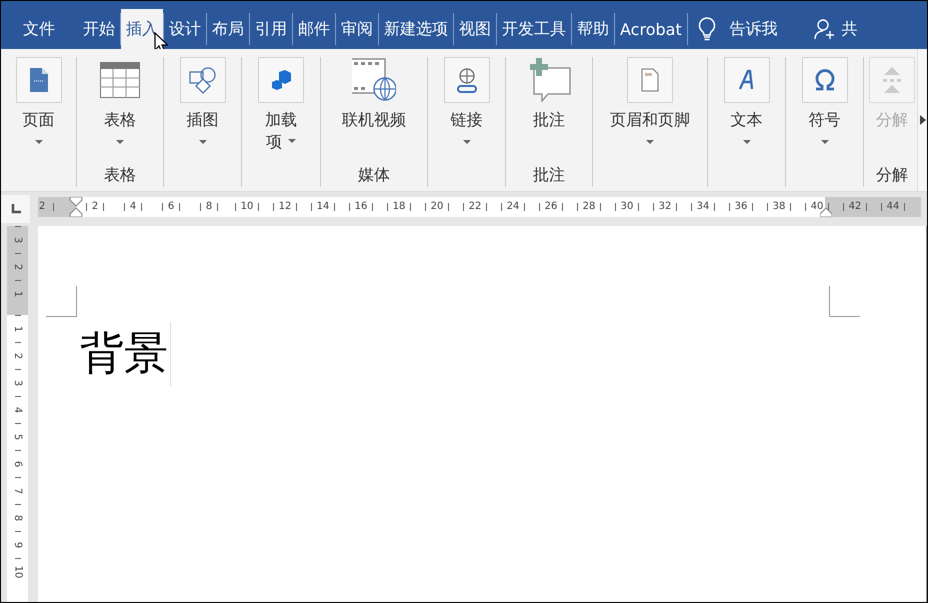 Image resolution: width=928 pixels, height=603 pixels. I want to click on ribbon-button: 链接, so click(467, 122).